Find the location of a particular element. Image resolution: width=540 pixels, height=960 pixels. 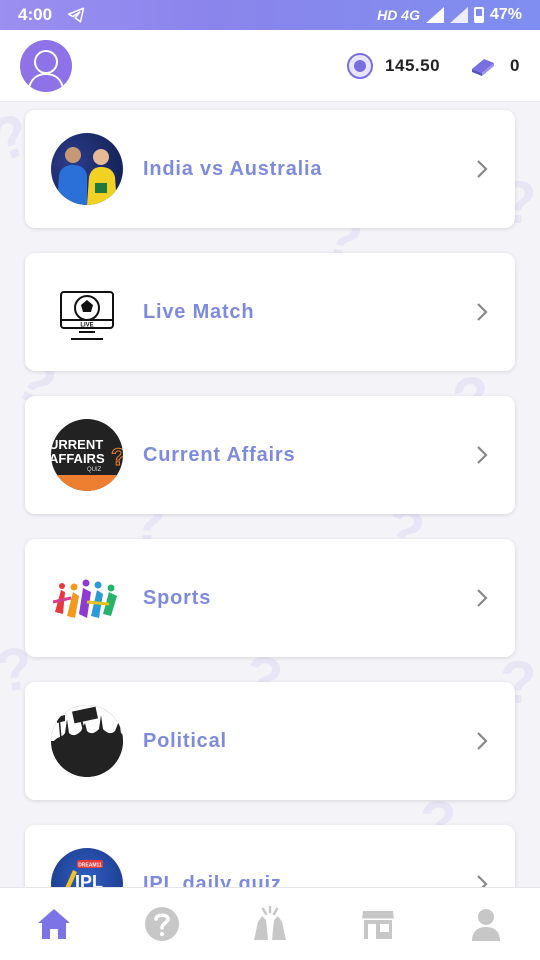

profile-avatar is located at coordinates (46, 65).